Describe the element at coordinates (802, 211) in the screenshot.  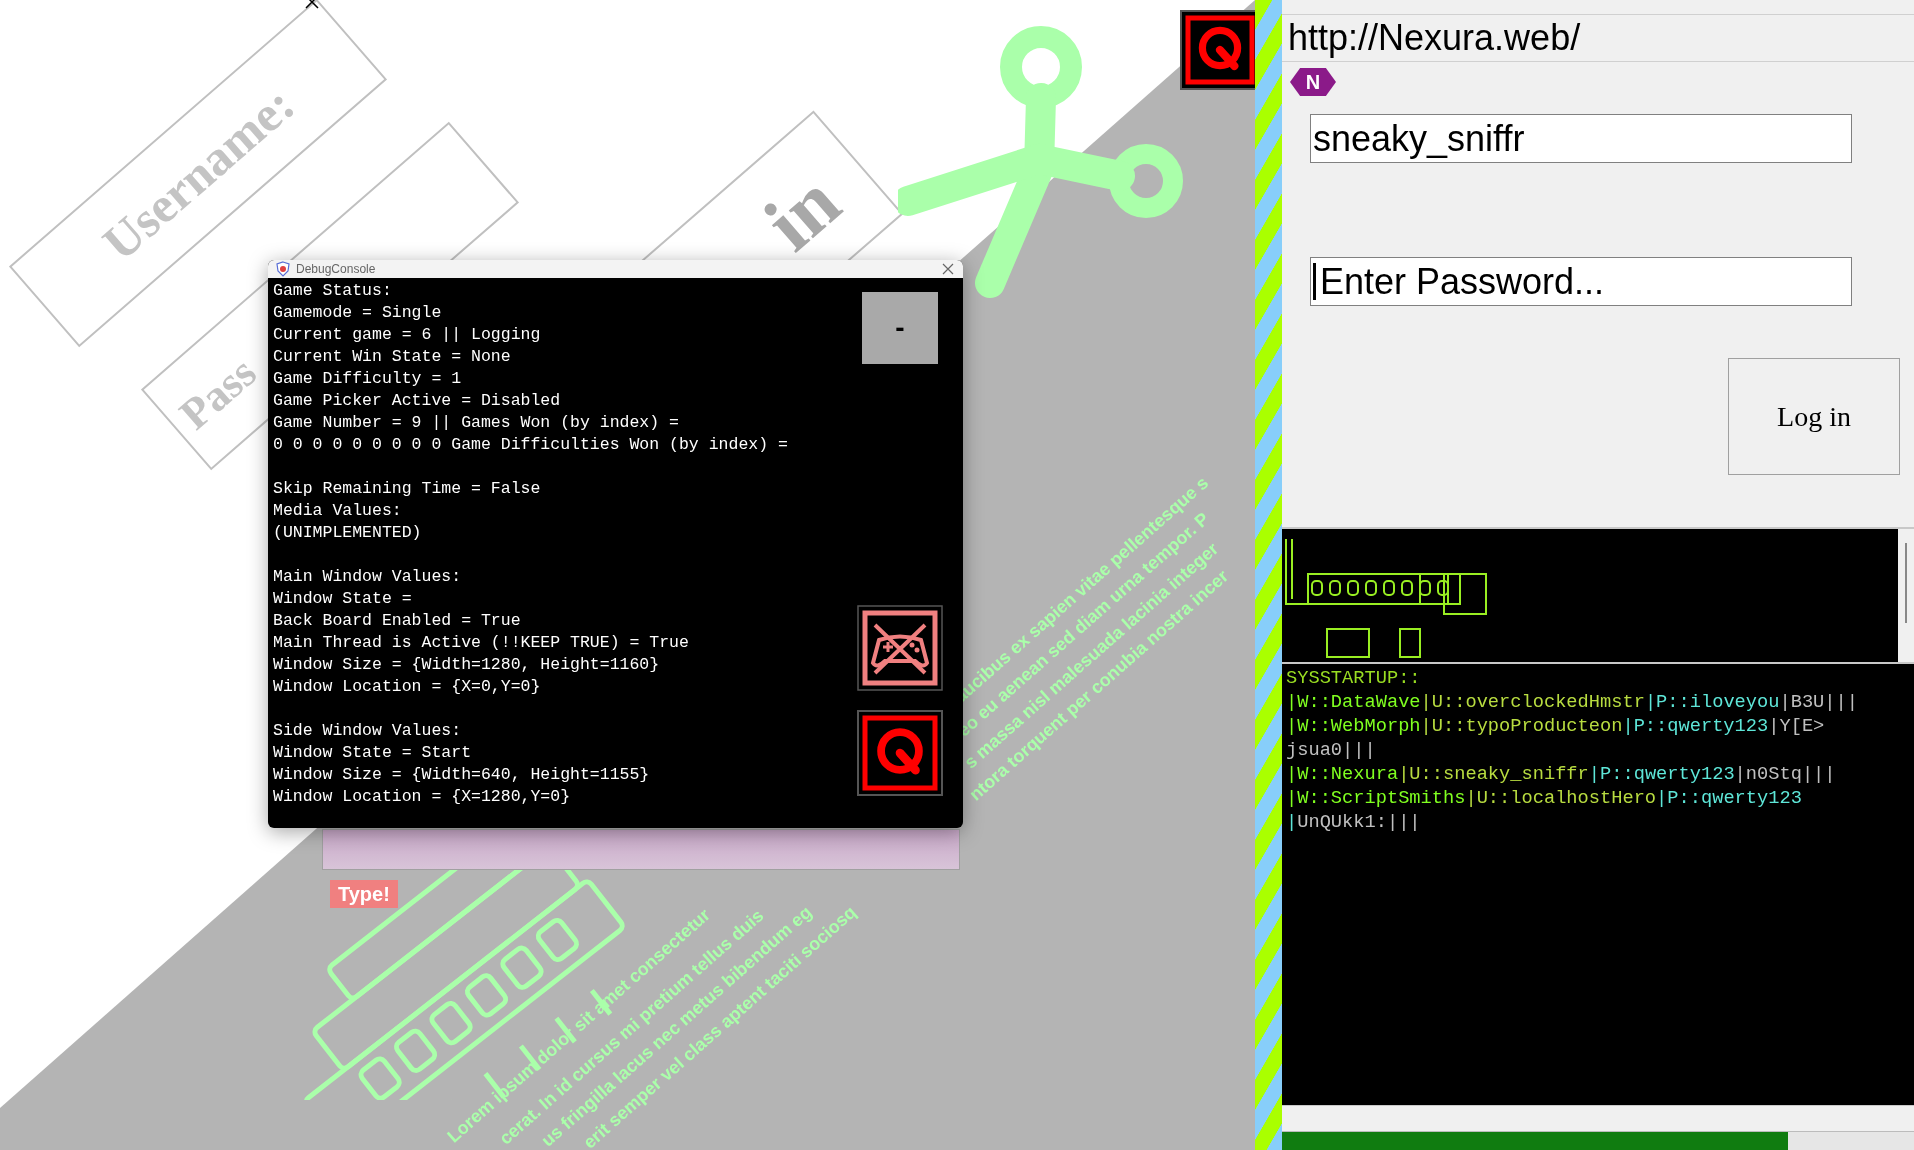
I see `box-label: in` at that location.